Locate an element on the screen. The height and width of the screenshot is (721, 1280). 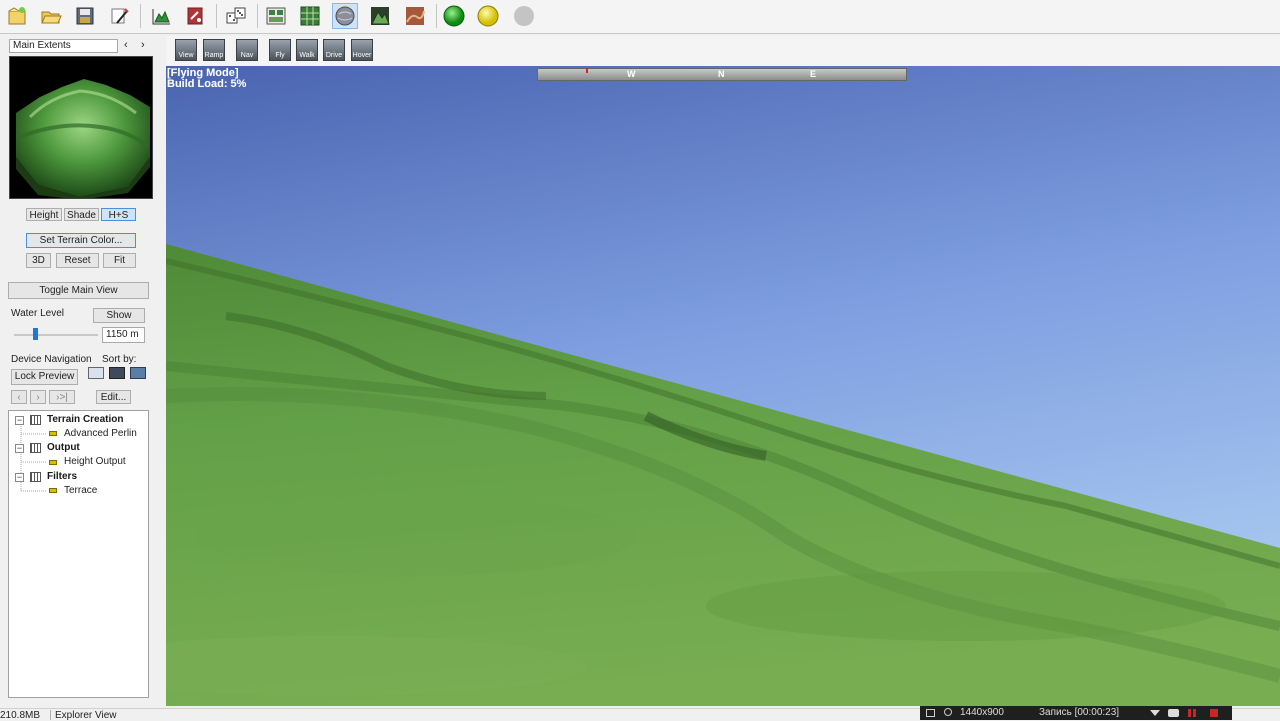
view-mode-label: View is located at coordinates (186, 55).